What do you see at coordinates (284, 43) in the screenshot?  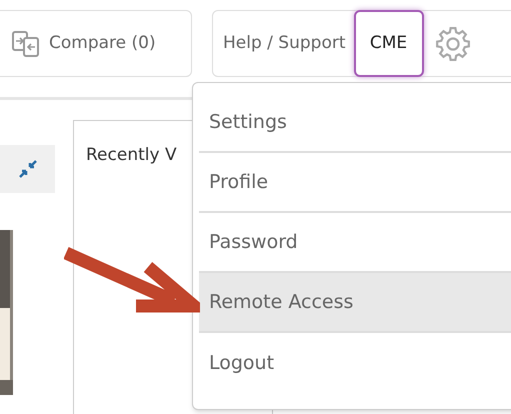 I see `help-support-link: Help / Support` at bounding box center [284, 43].